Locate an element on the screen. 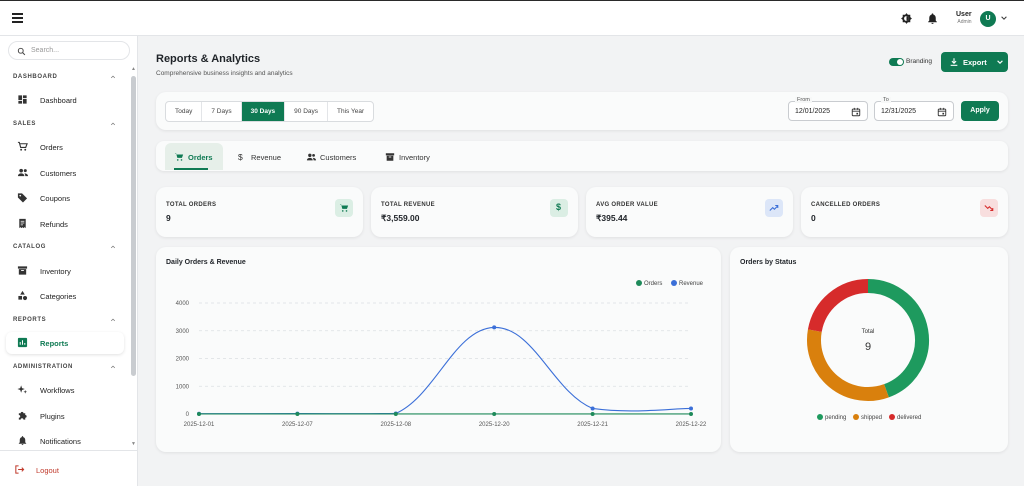 Image resolution: width=1024 pixels, height=486 pixels. export-label: Export is located at coordinates (975, 62).